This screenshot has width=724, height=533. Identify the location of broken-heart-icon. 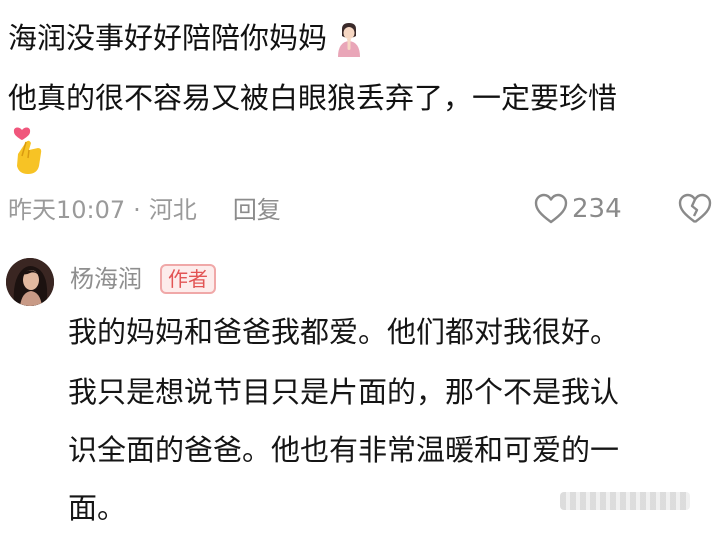
(695, 208).